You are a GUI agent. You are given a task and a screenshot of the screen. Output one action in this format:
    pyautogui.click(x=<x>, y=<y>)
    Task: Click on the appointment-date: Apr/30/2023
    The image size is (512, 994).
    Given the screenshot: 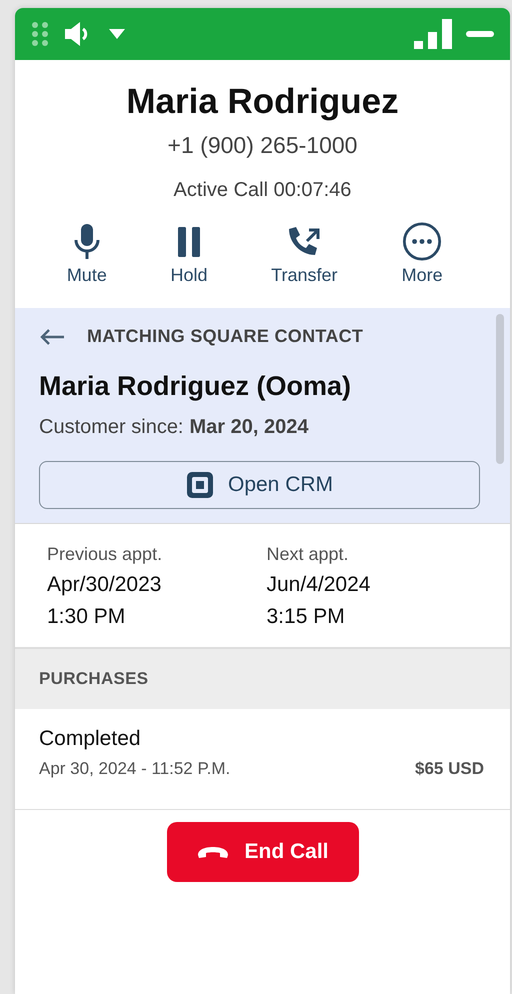 What is the action you would take?
    pyautogui.click(x=104, y=585)
    